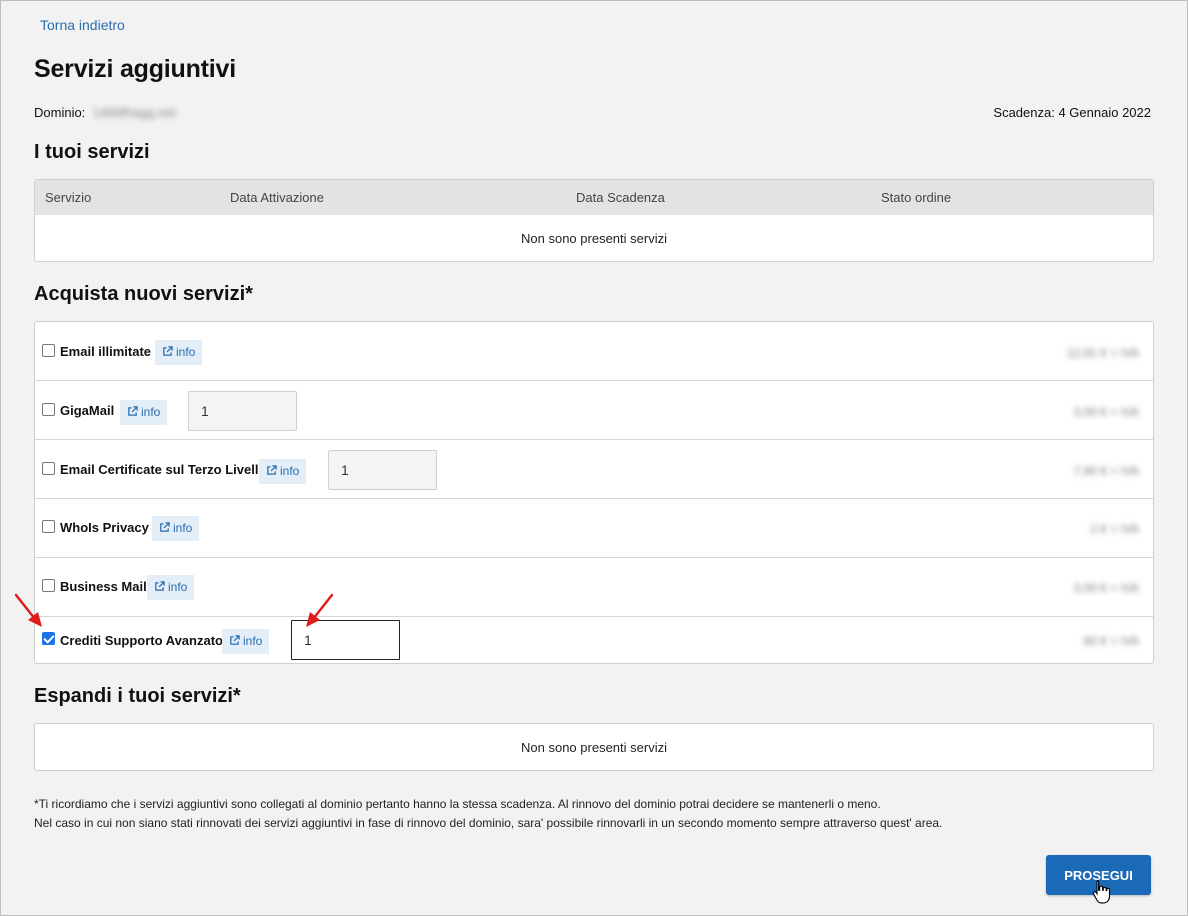  What do you see at coordinates (1102, 353) in the screenshot?
I see `service-price: 12,91 € + IVA` at bounding box center [1102, 353].